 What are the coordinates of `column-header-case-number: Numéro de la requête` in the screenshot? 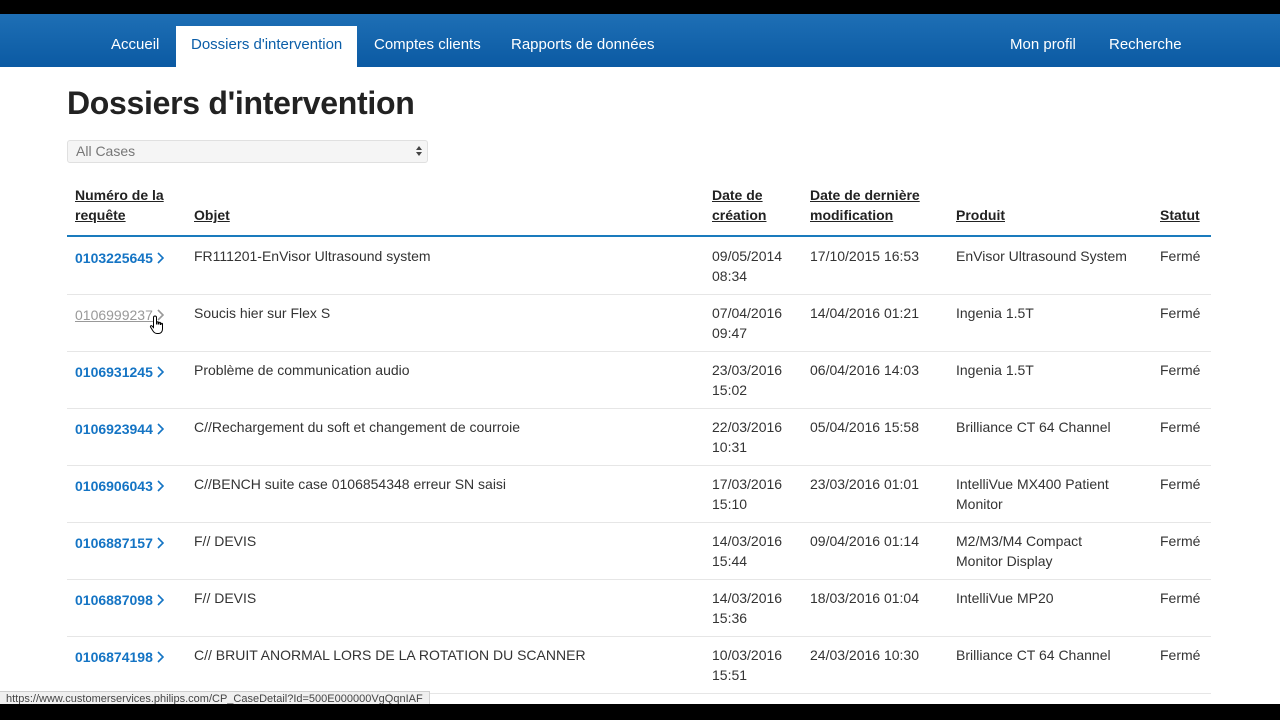 It's located at (119, 205).